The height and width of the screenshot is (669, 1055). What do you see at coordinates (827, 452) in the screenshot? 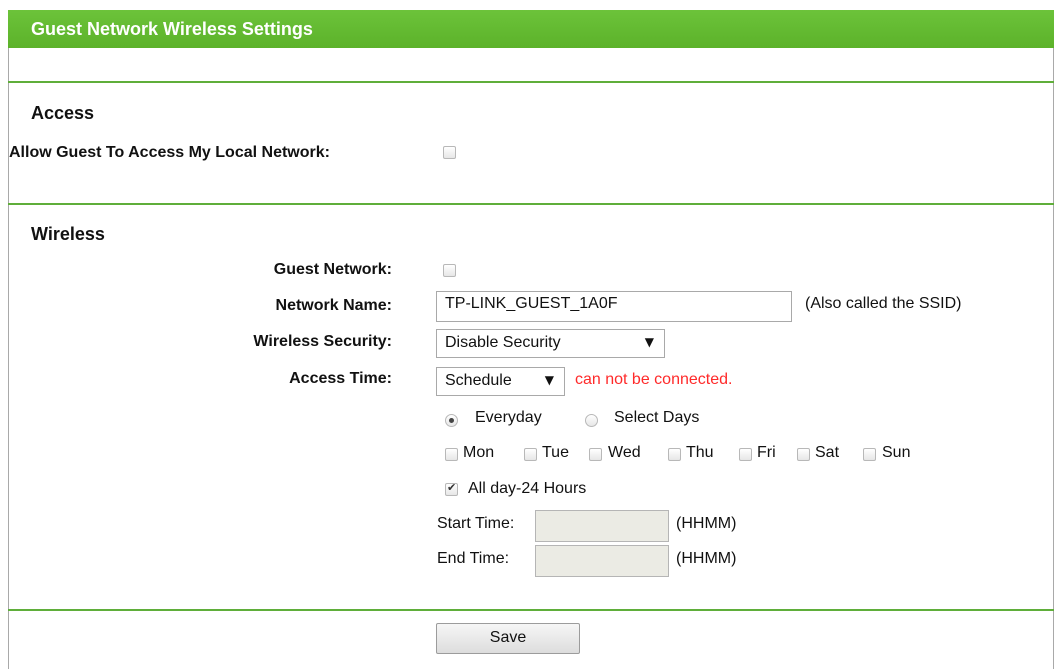
I see `day-label-sat: Sat` at bounding box center [827, 452].